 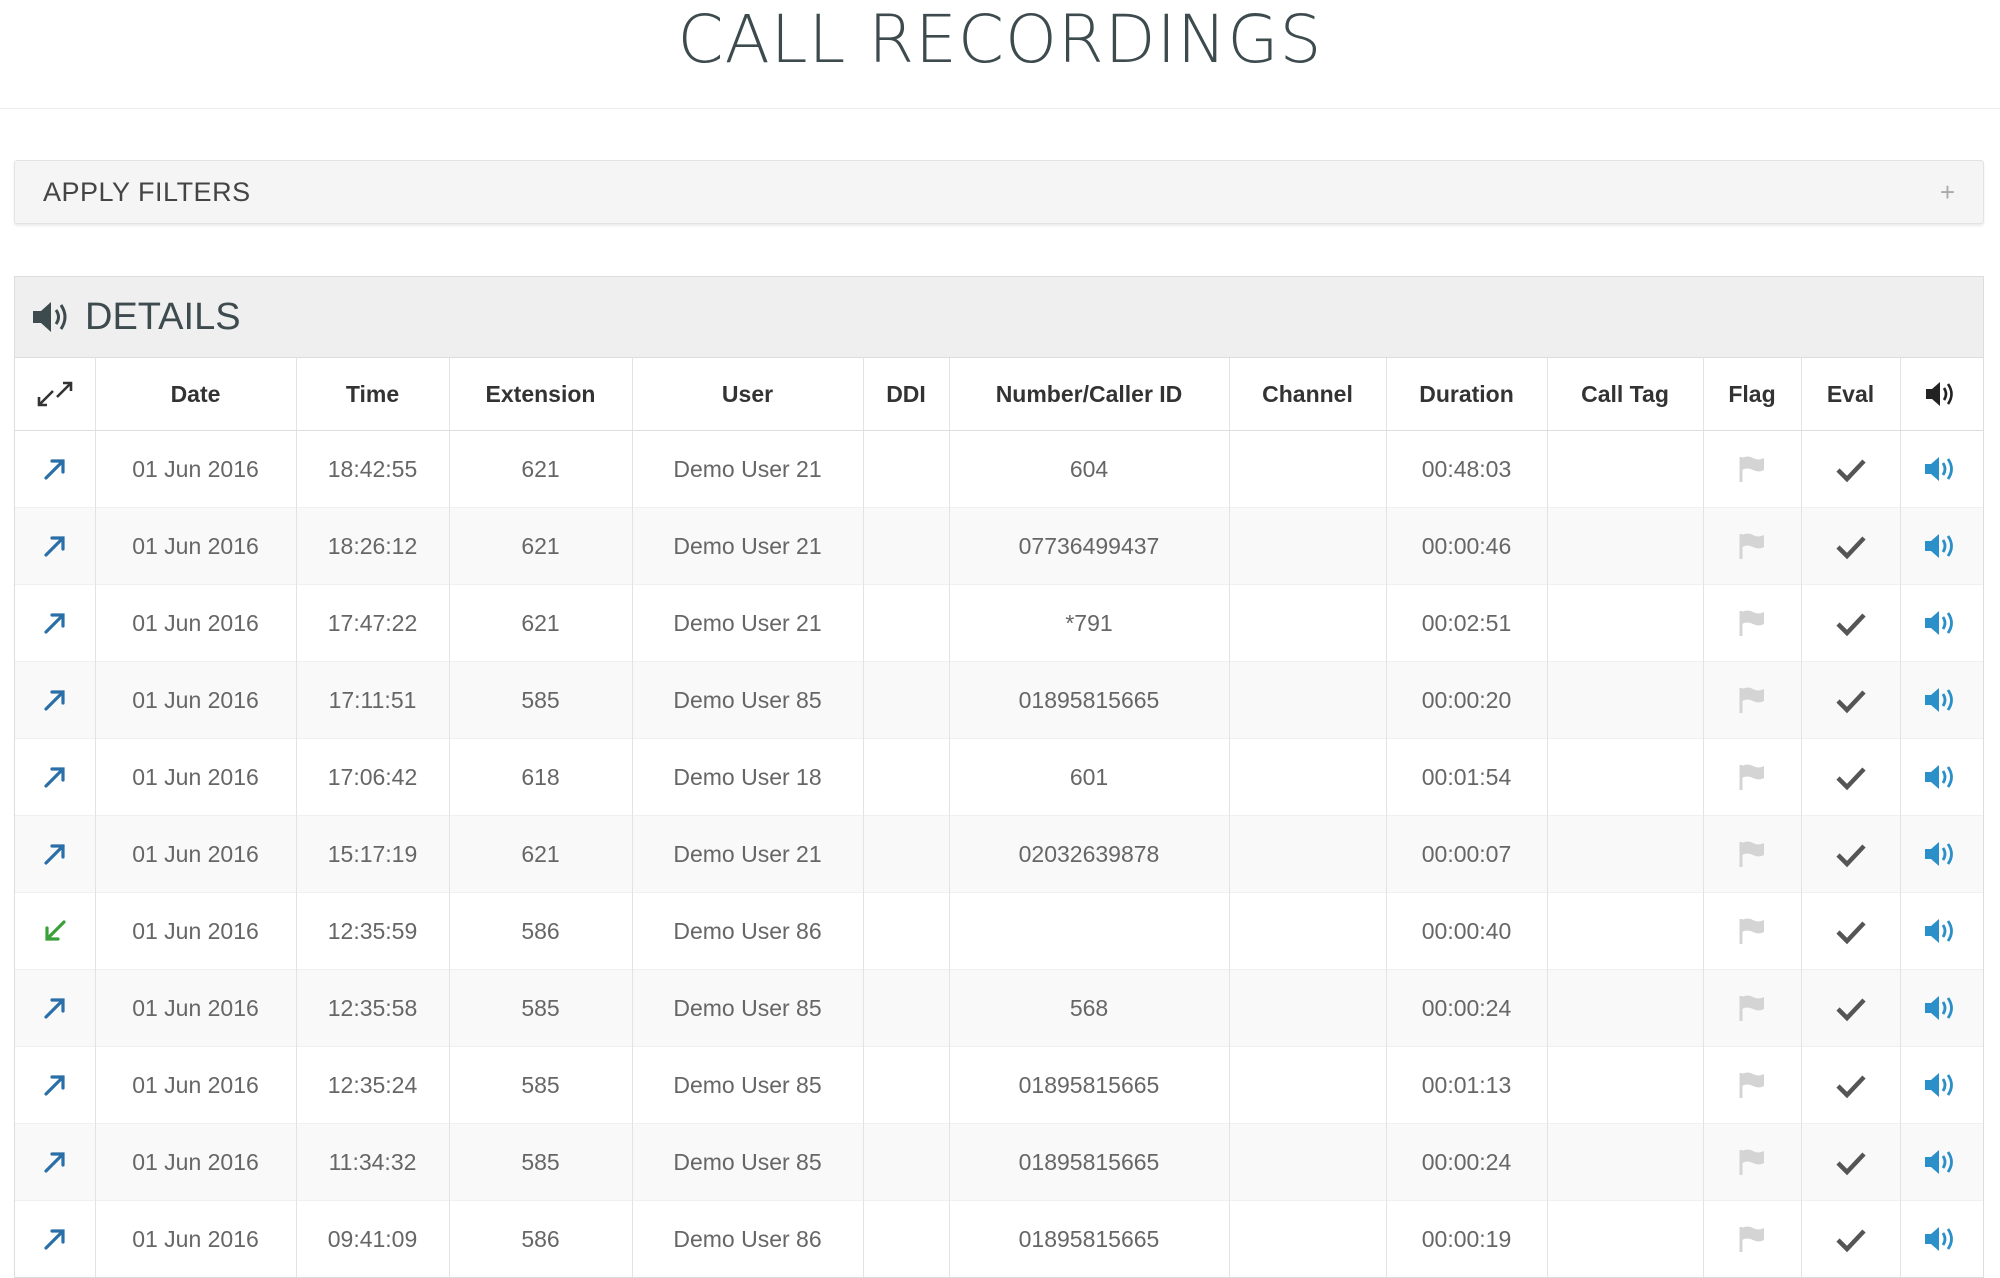 I want to click on user-cell: Demo User 86, so click(x=748, y=931).